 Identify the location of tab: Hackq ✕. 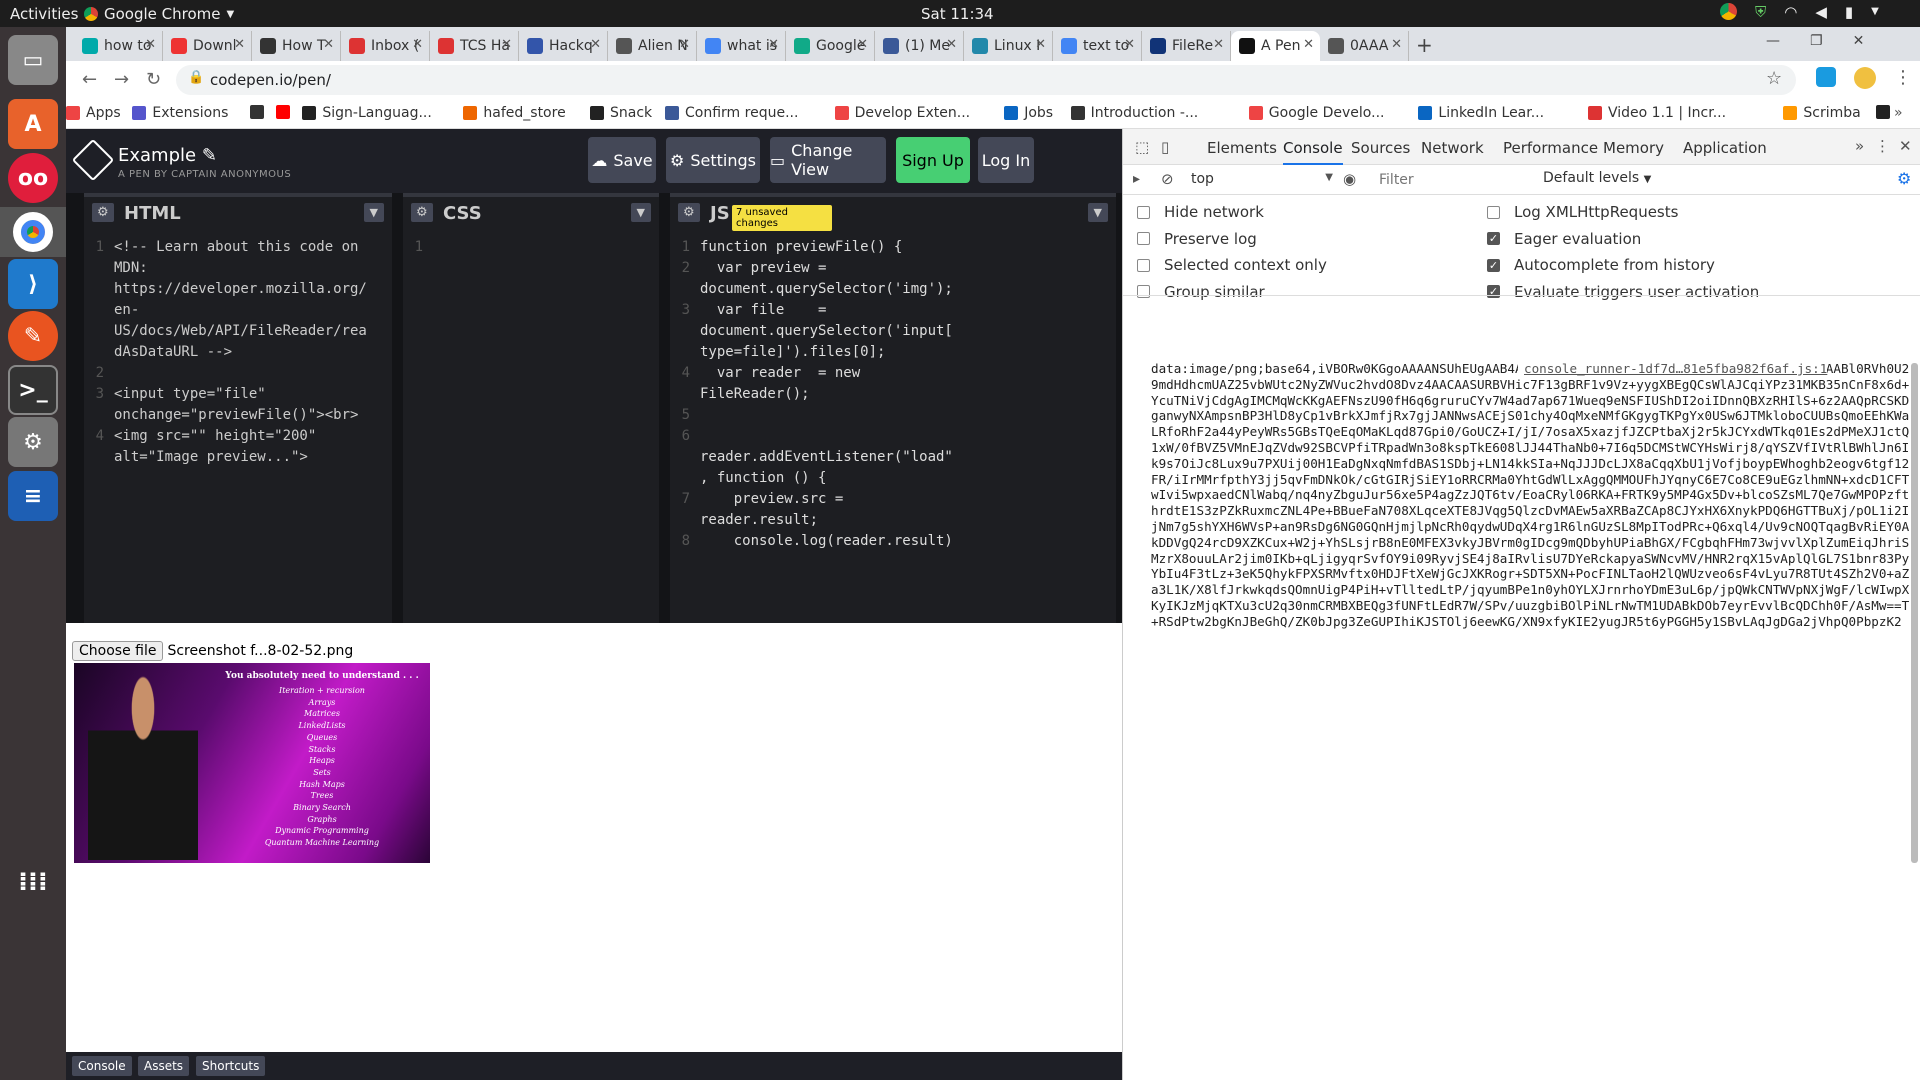
(563, 46).